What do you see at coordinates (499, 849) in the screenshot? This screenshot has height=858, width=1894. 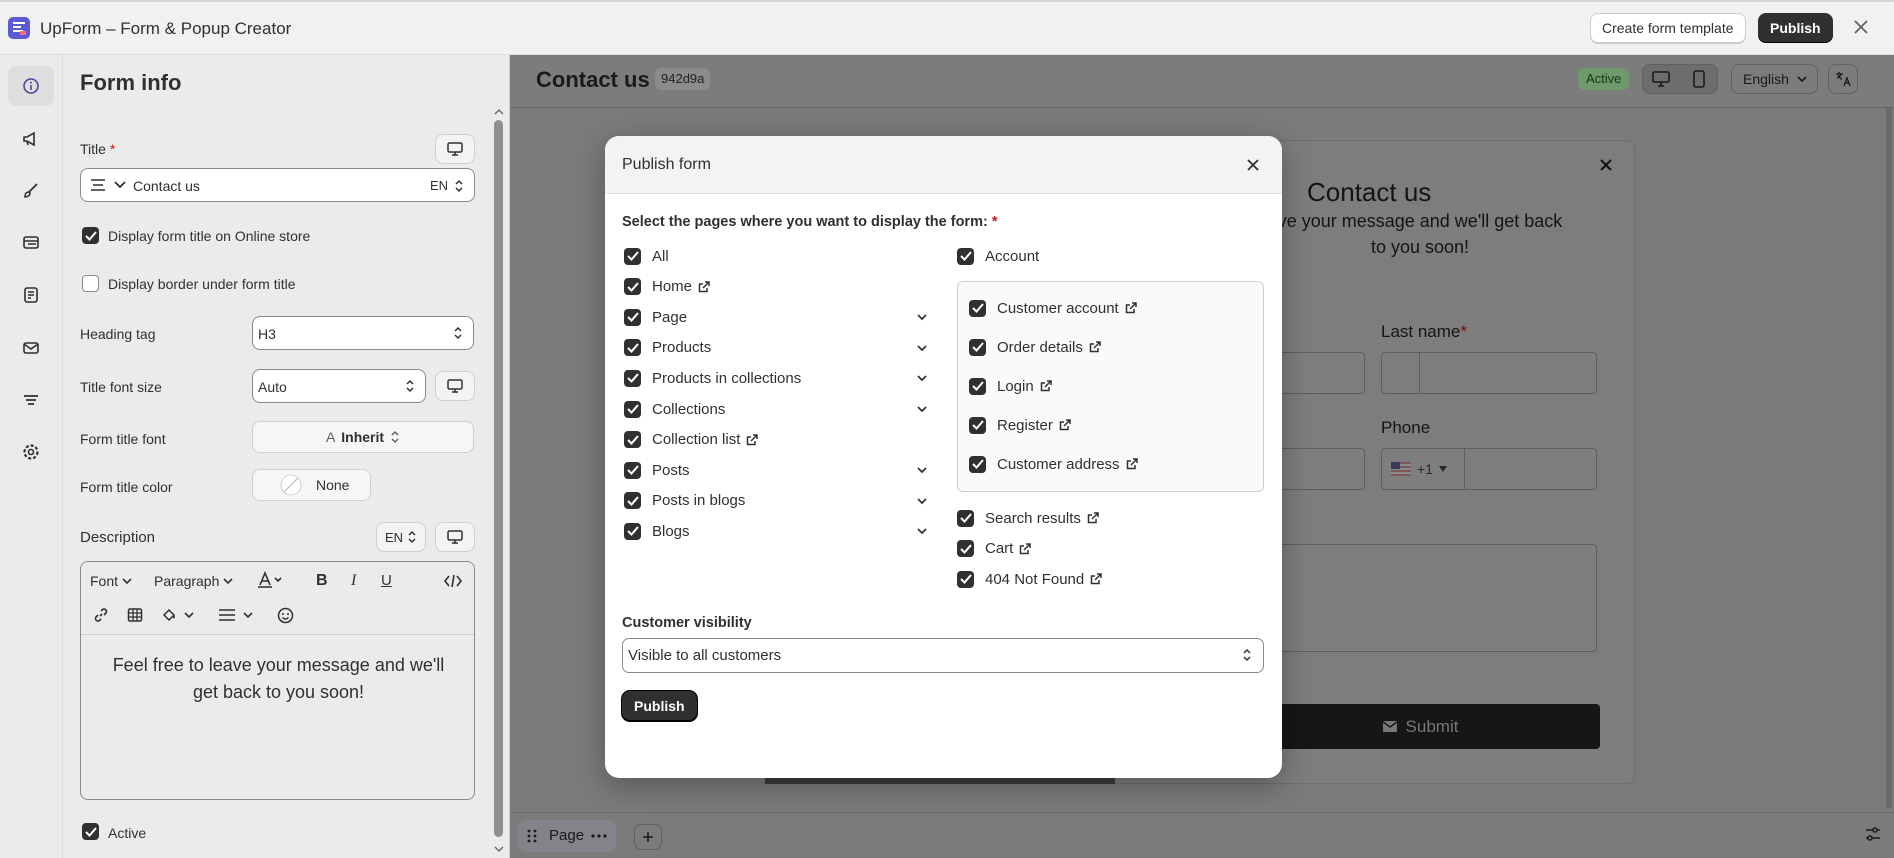 I see `scroll-down-icon` at bounding box center [499, 849].